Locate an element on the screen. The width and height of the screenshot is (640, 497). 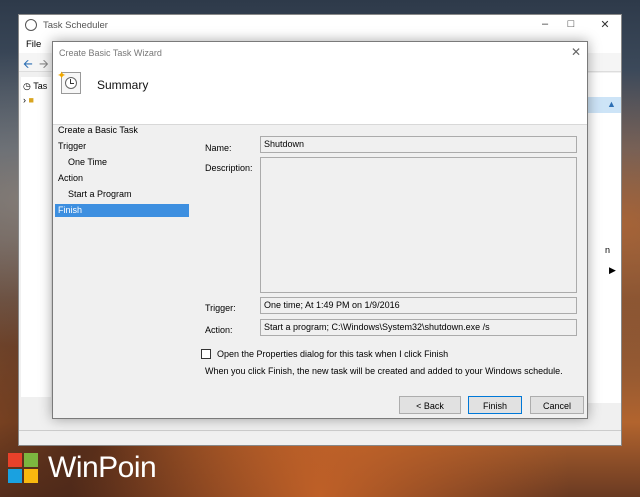
star-icon: ✦ is located at coordinates (62, 76).